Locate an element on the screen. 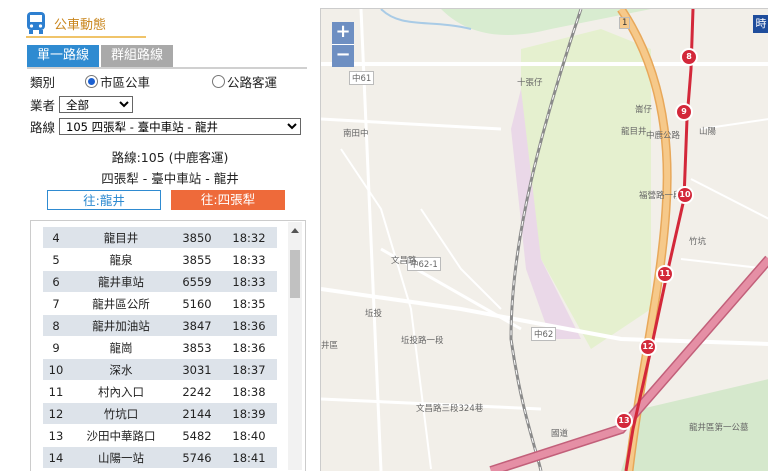 This screenshot has width=768, height=471. table-row: 12竹坑口214418:39 is located at coordinates (160, 414).